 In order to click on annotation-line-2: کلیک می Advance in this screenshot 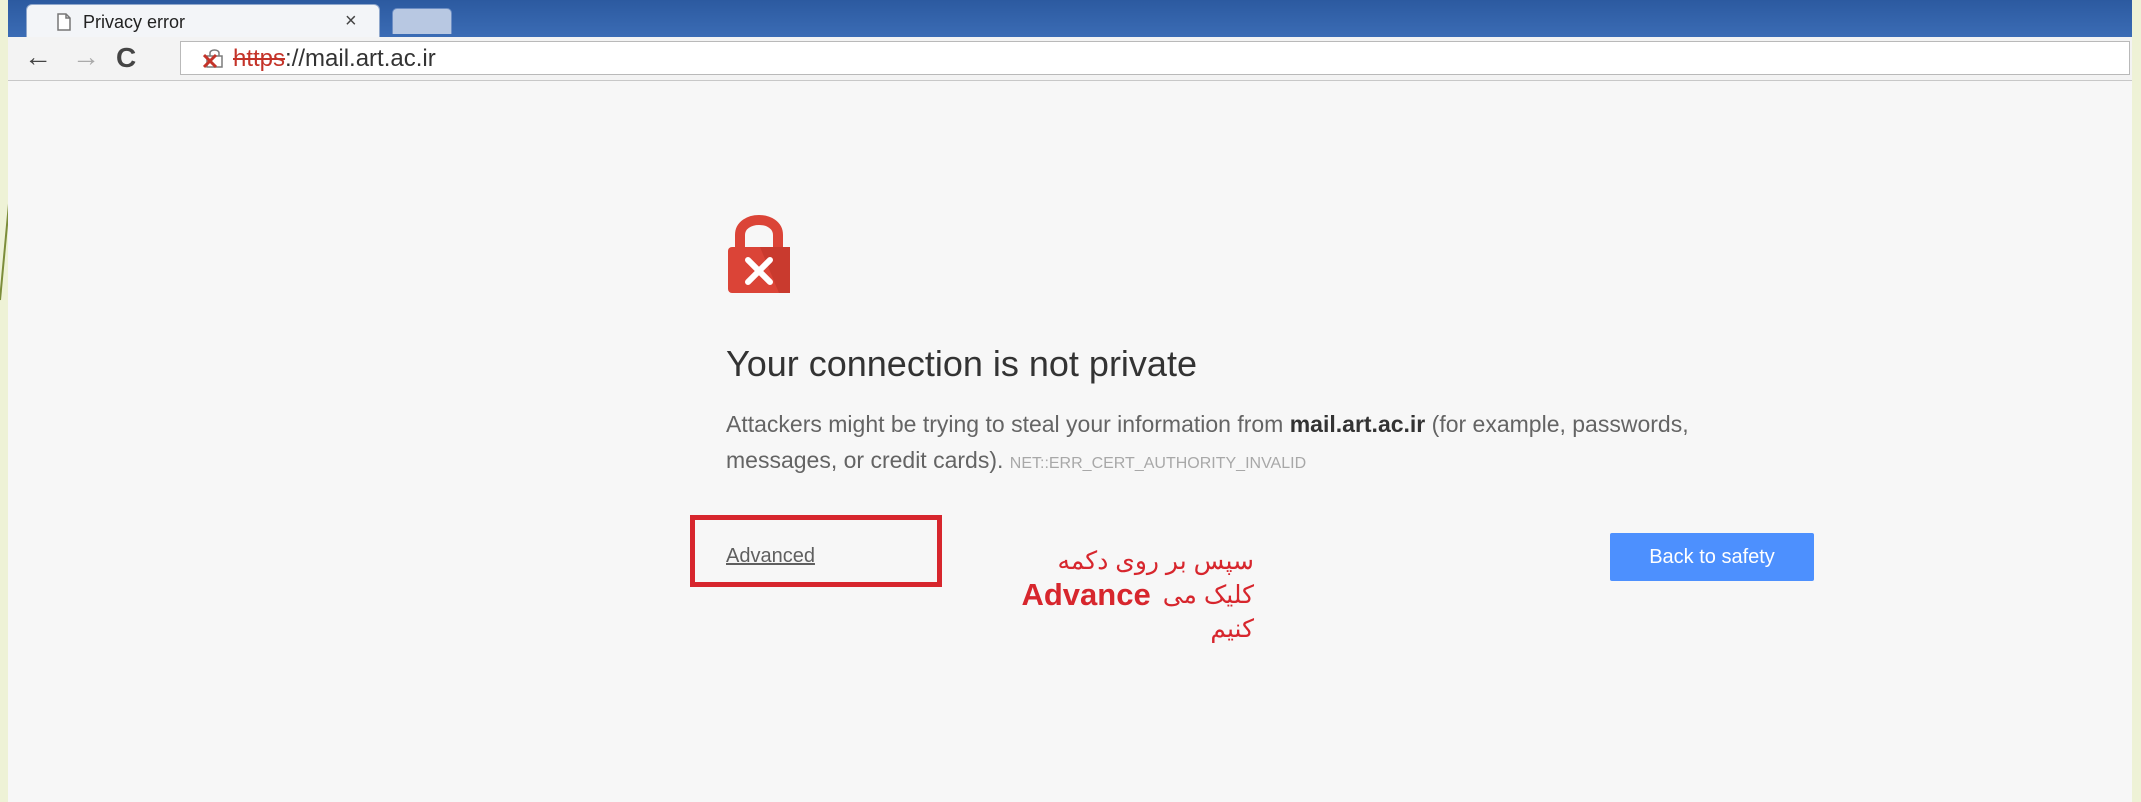, I will do `click(1104, 595)`.